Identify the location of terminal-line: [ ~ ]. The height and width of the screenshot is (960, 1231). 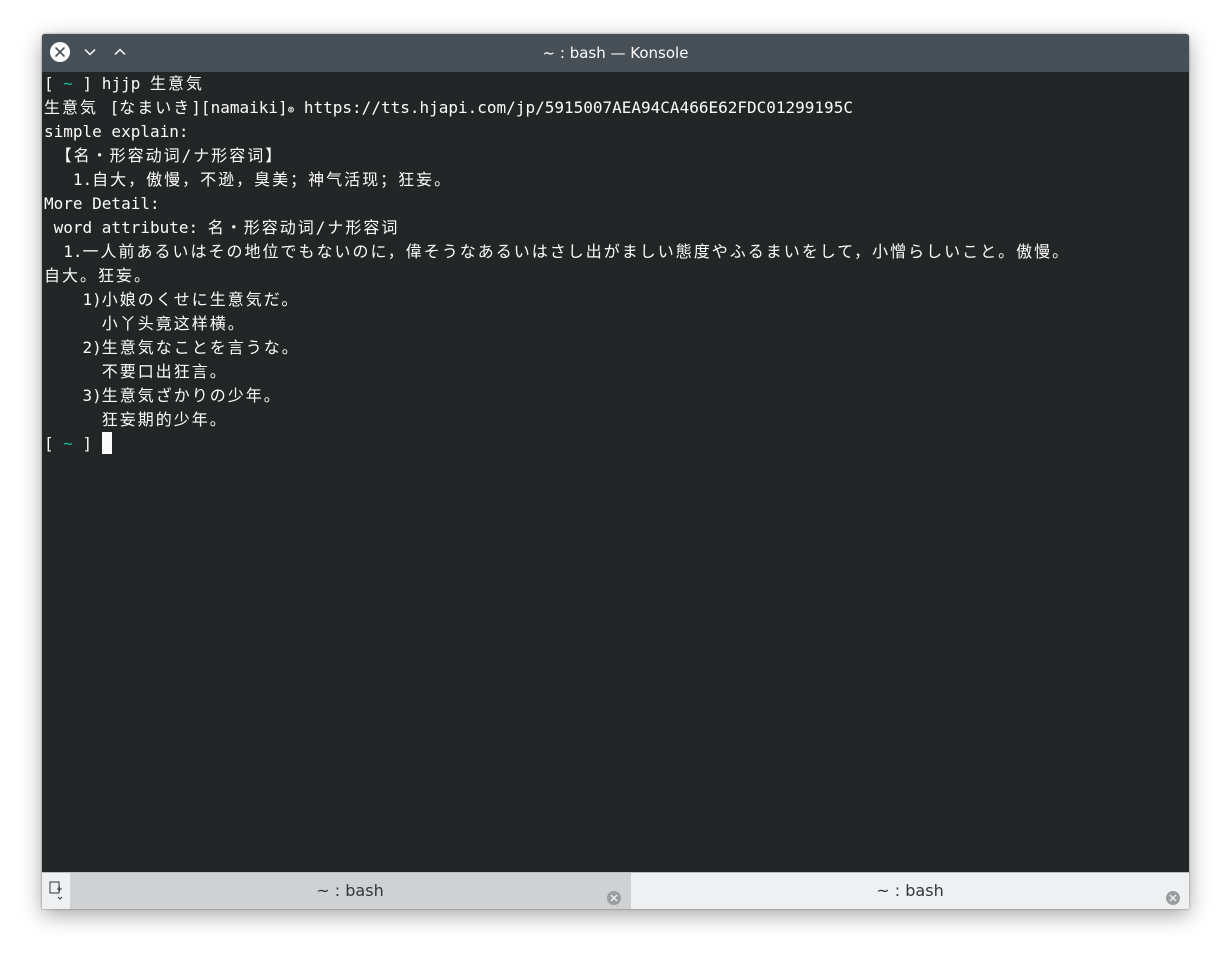
(616, 444).